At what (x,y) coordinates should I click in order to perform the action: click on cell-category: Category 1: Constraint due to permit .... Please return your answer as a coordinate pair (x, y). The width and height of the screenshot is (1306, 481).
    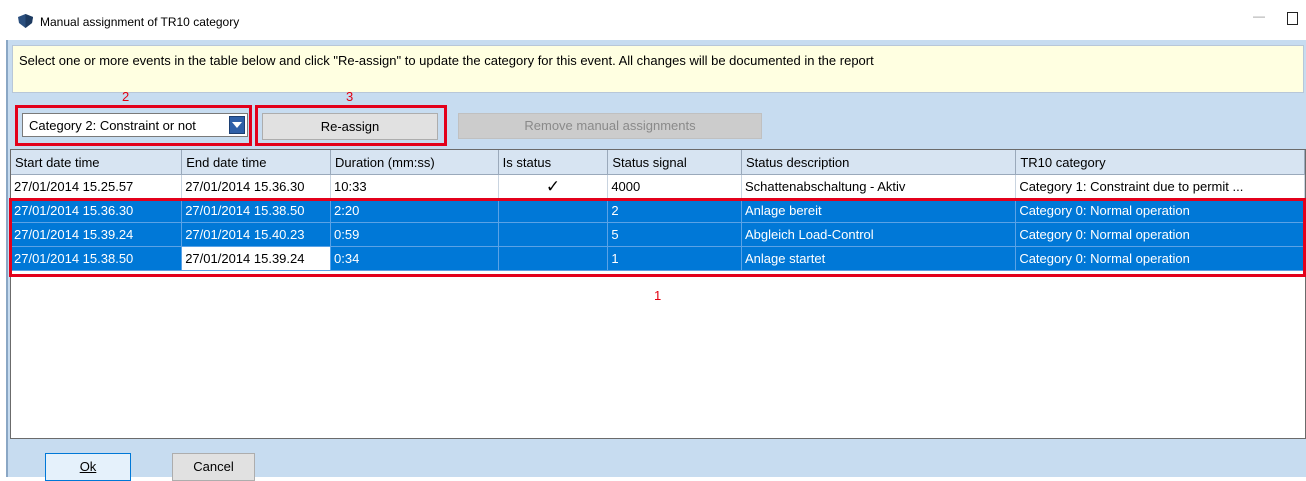
    Looking at the image, I should click on (1160, 186).